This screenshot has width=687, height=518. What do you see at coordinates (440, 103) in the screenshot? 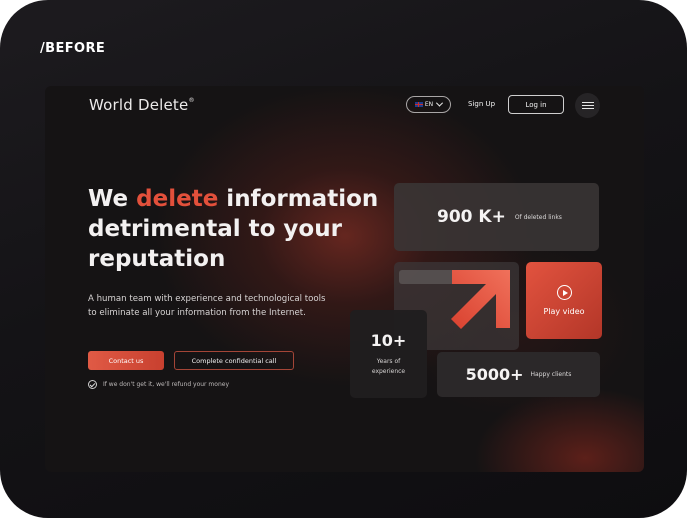
I see `chevron-down-icon` at bounding box center [440, 103].